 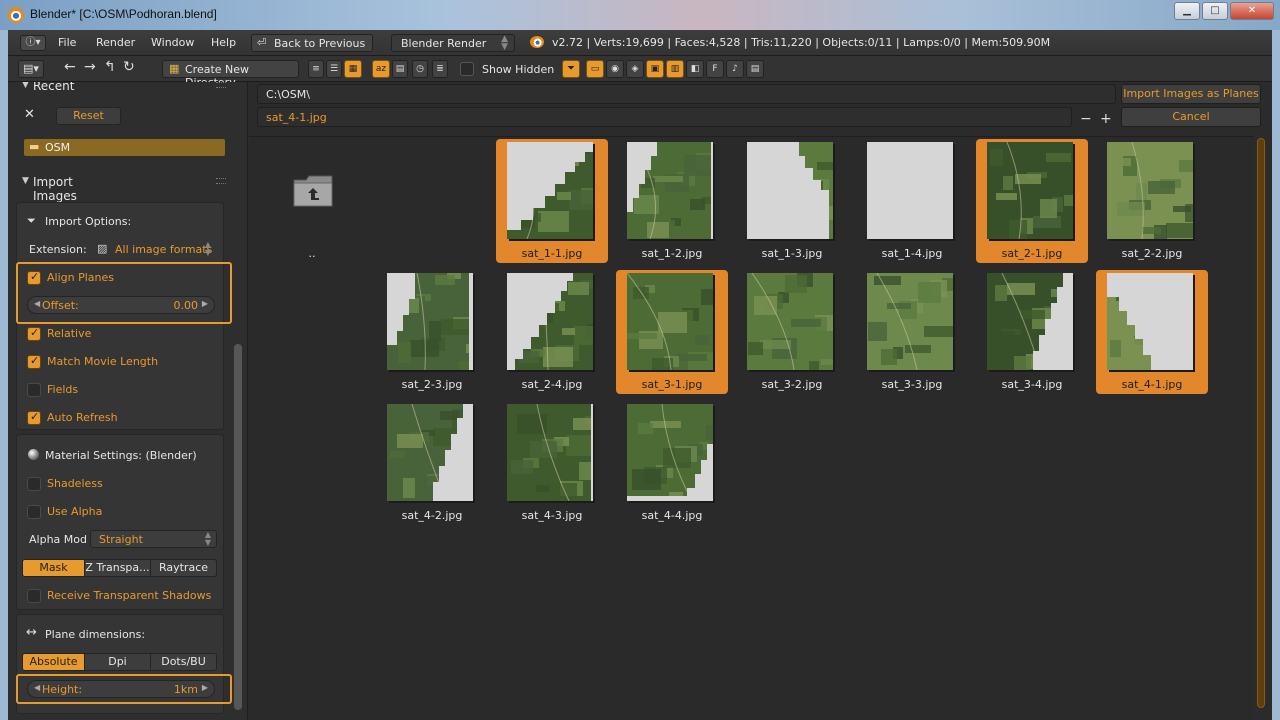 What do you see at coordinates (230, 74) in the screenshot?
I see `create-new-directory-button: ▦ Create New Directory` at bounding box center [230, 74].